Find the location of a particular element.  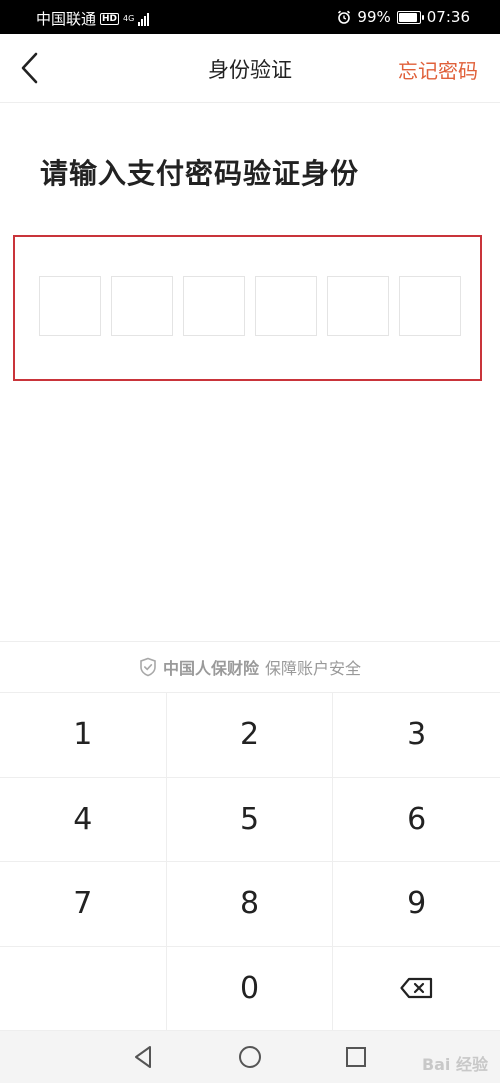

key-4: 4 is located at coordinates (83, 819).